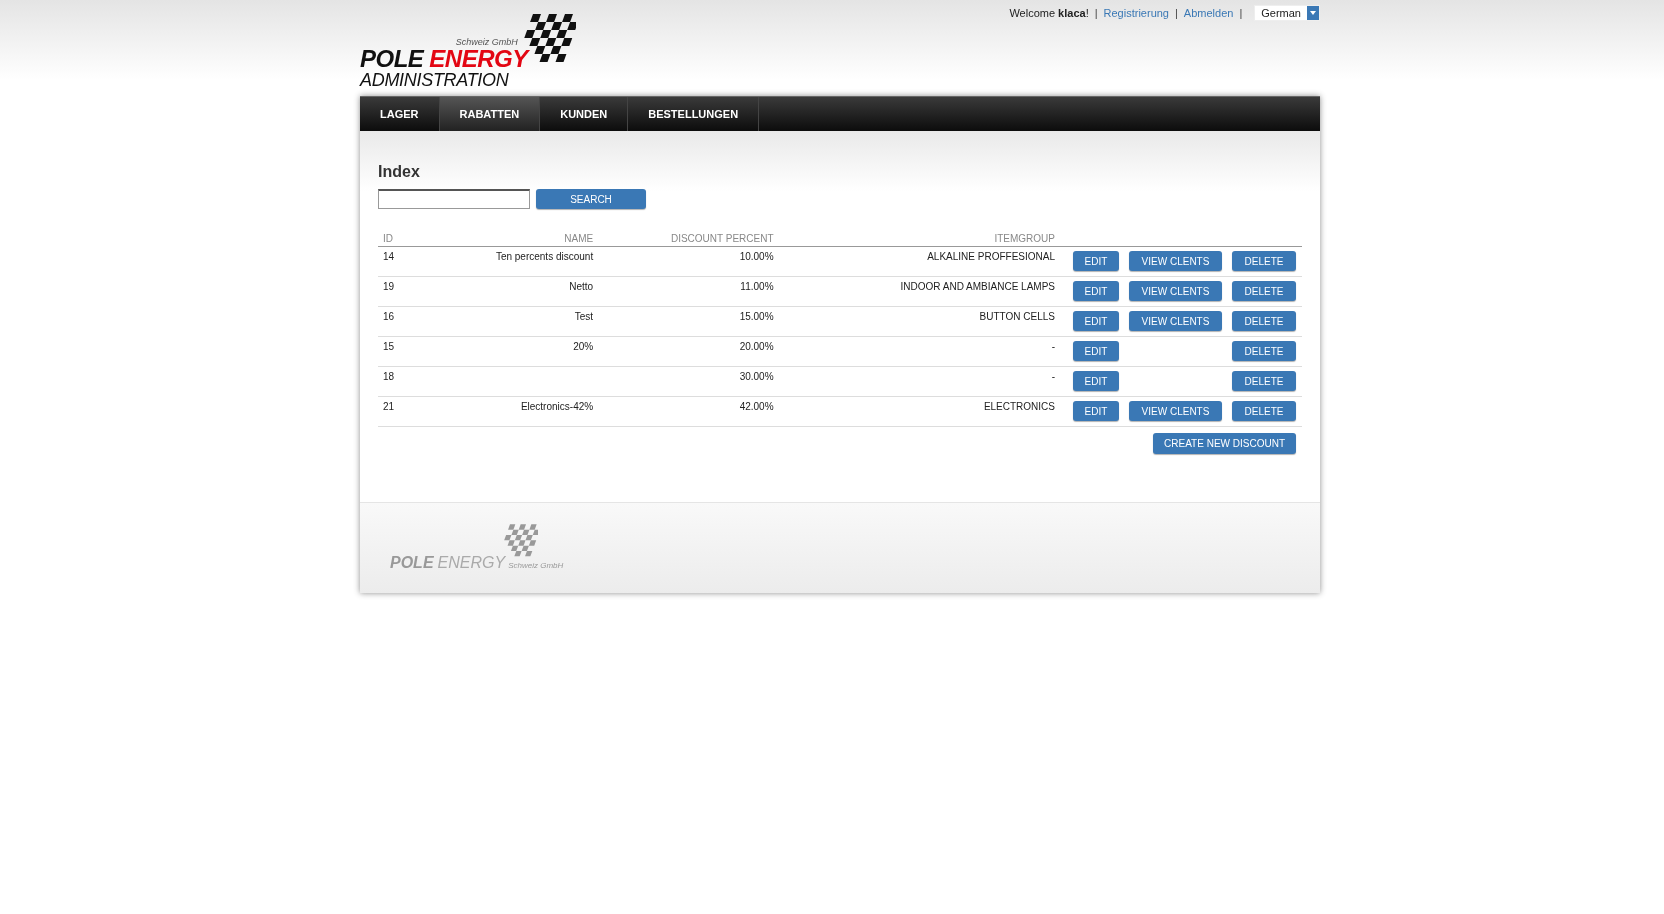  I want to click on welcome-text: Welcome klaca!, so click(1049, 13).